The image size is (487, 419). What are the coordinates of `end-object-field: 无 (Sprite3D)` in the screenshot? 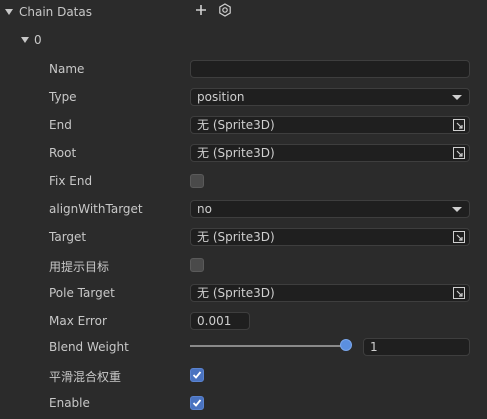 It's located at (330, 125).